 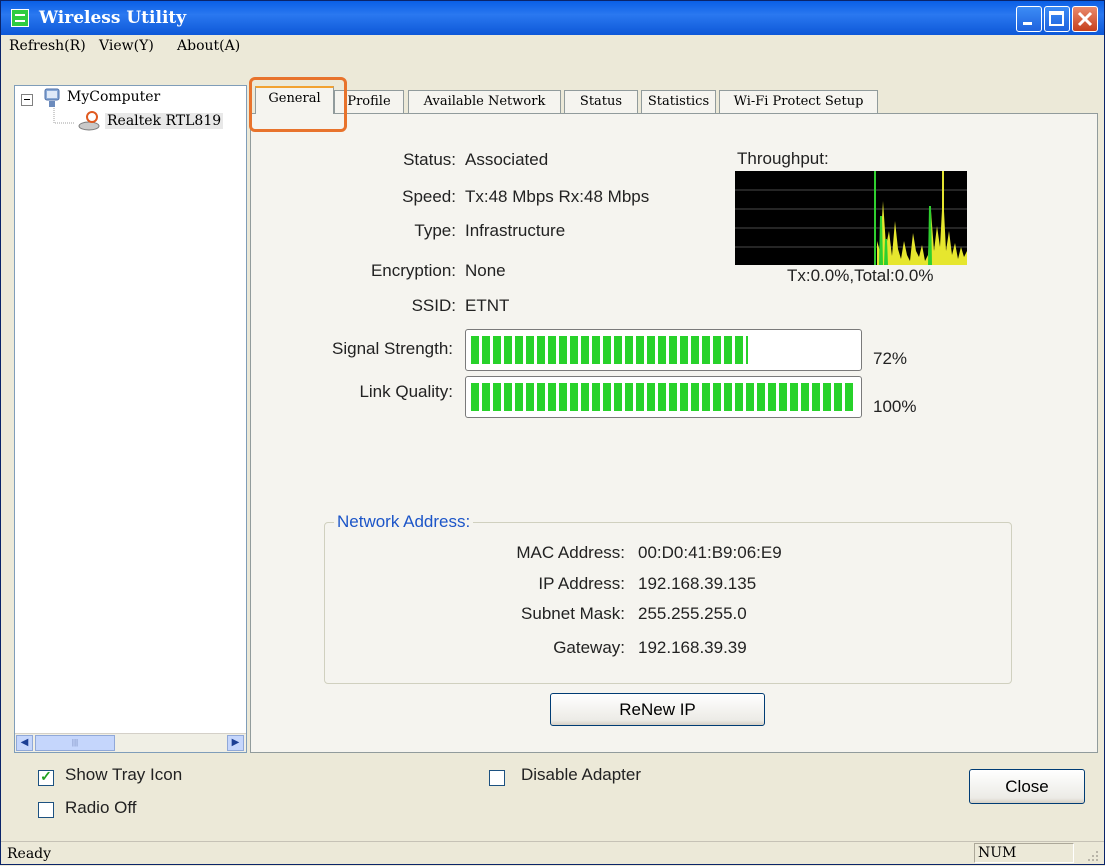 What do you see at coordinates (783, 158) in the screenshot?
I see `throughput-label: Throughput:` at bounding box center [783, 158].